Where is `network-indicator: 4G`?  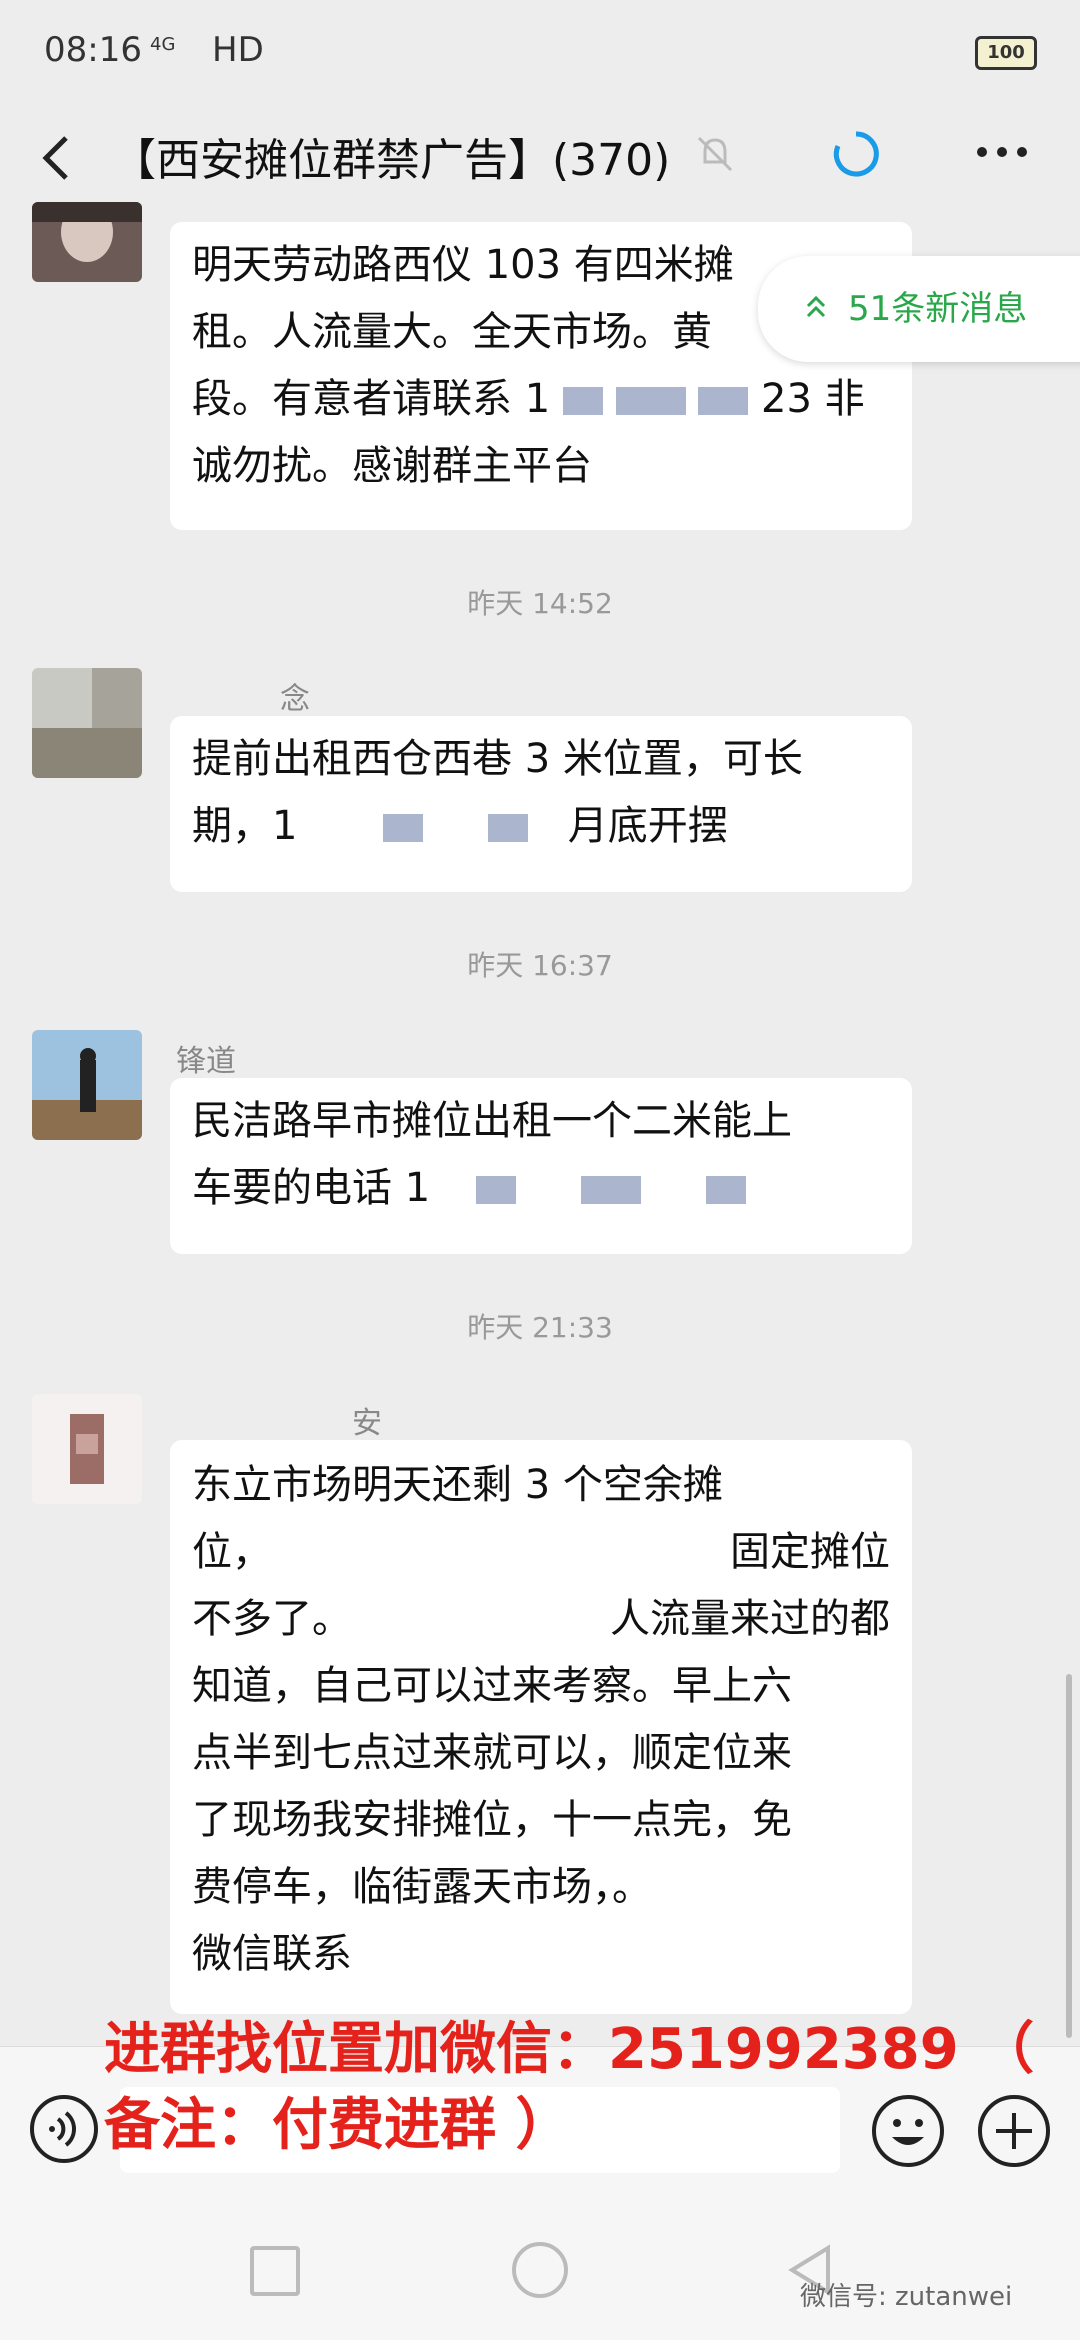
network-indicator: 4G is located at coordinates (163, 44).